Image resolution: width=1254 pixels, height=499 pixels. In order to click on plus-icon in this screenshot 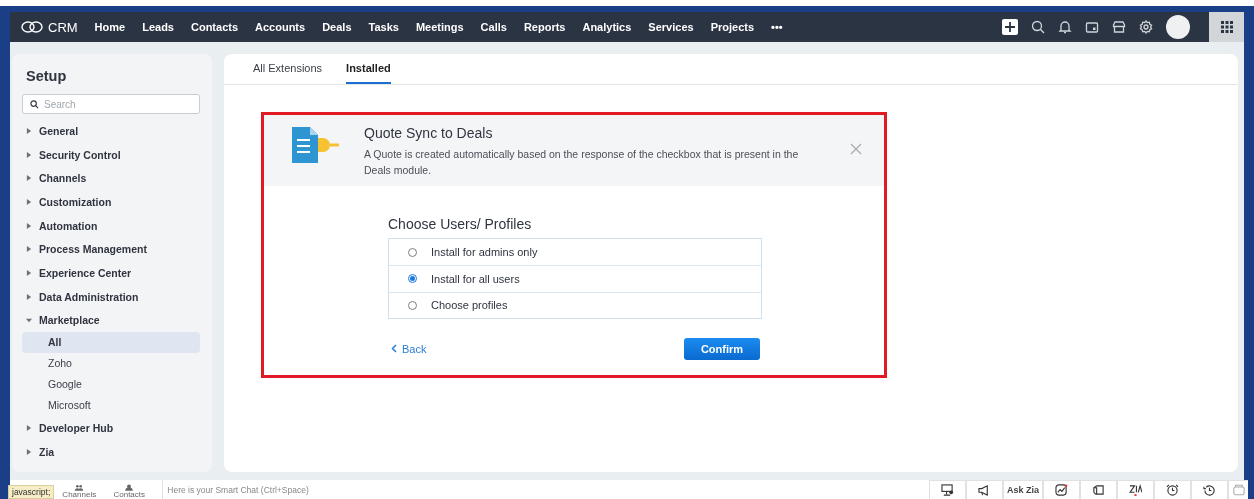, I will do `click(1010, 27)`.